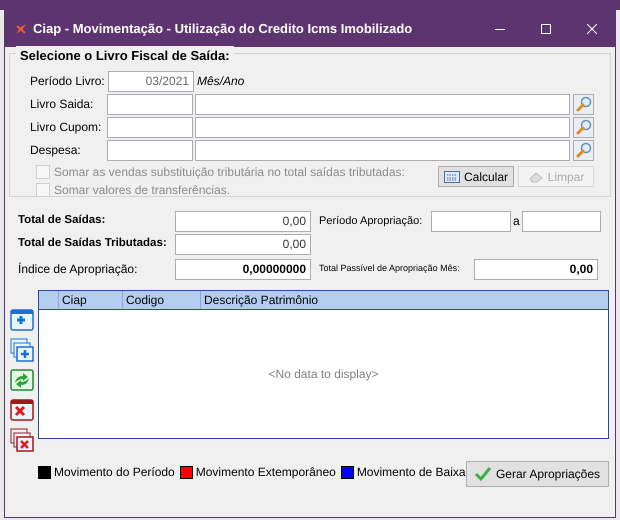 The height and width of the screenshot is (520, 620). I want to click on delete-multiple-icon, so click(22, 440).